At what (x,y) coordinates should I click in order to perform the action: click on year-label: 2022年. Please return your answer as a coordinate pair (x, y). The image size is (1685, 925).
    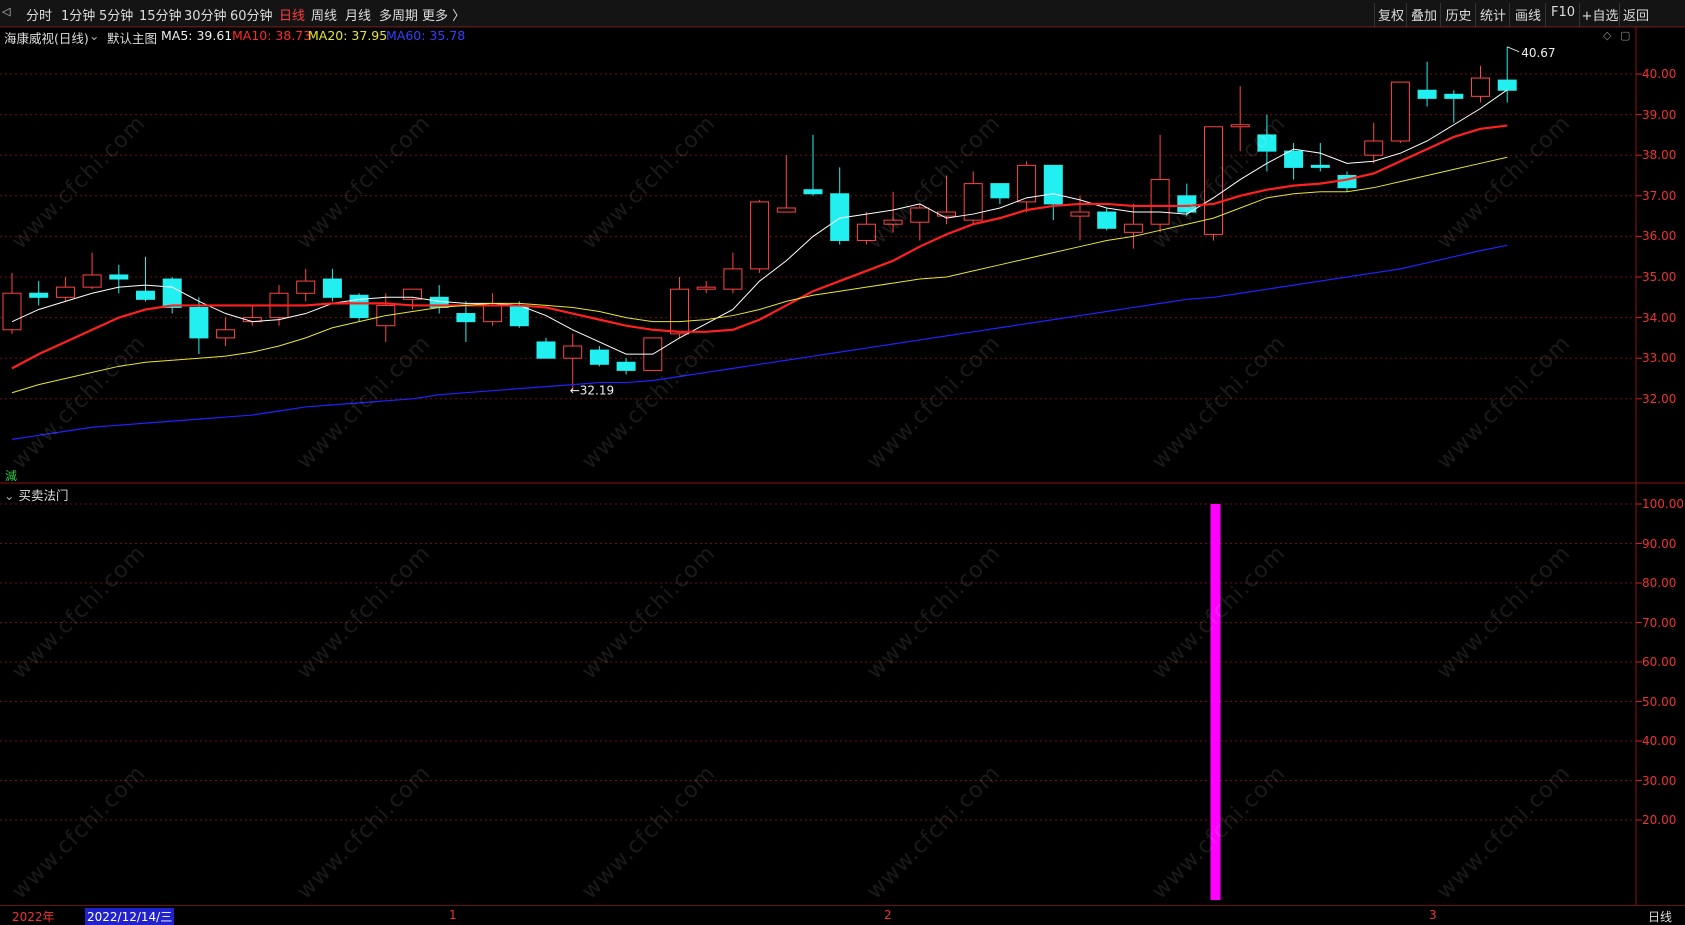
    Looking at the image, I should click on (33, 917).